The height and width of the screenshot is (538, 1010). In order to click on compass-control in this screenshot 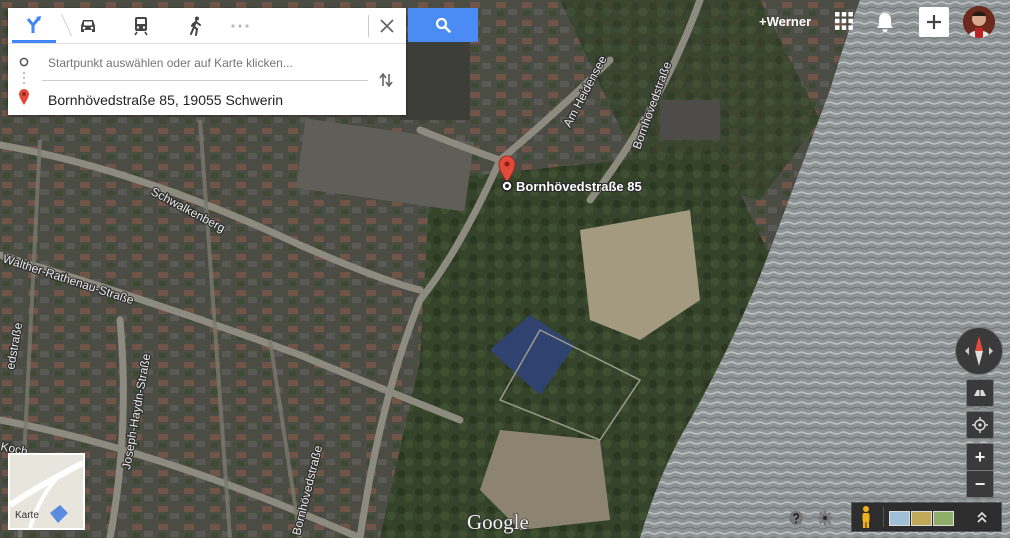, I will do `click(979, 351)`.